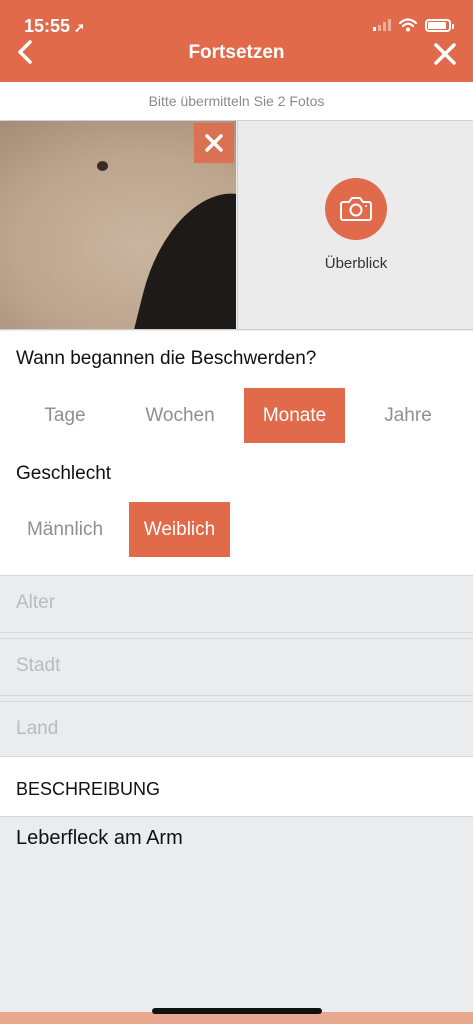 The height and width of the screenshot is (1024, 473). Describe the element at coordinates (236, 52) in the screenshot. I see `page-title: Fortsetzen` at that location.